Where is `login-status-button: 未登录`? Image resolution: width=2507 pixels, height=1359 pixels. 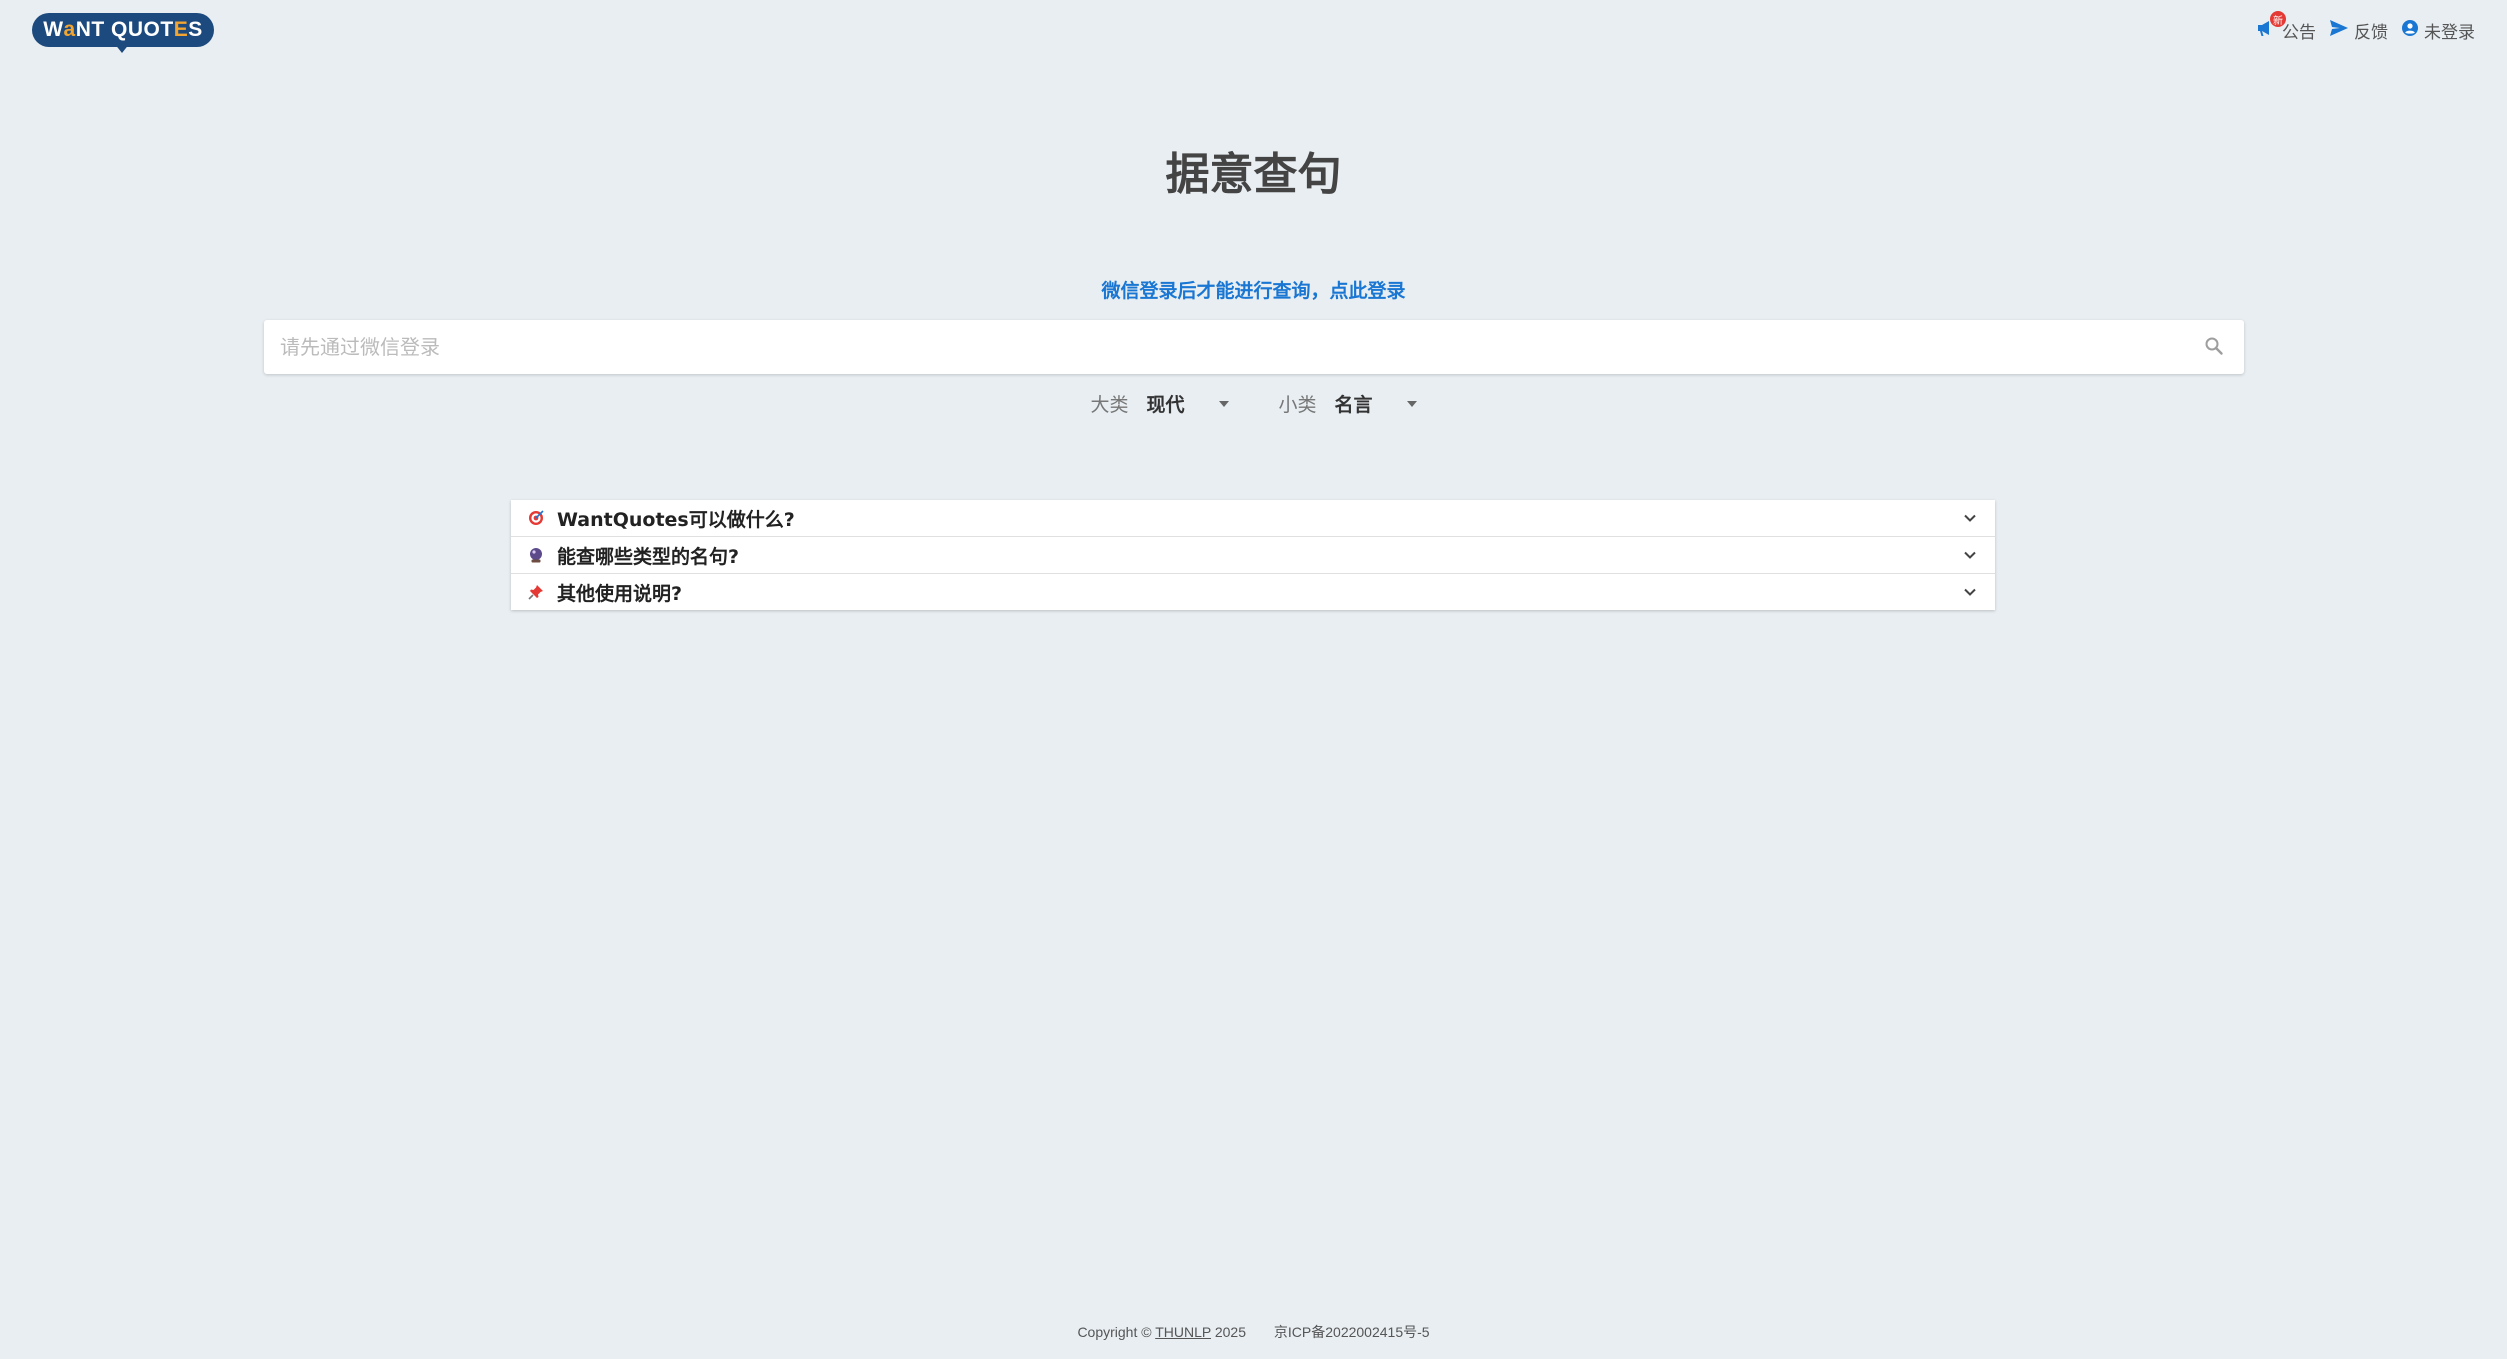 login-status-button: 未登录 is located at coordinates (2438, 30).